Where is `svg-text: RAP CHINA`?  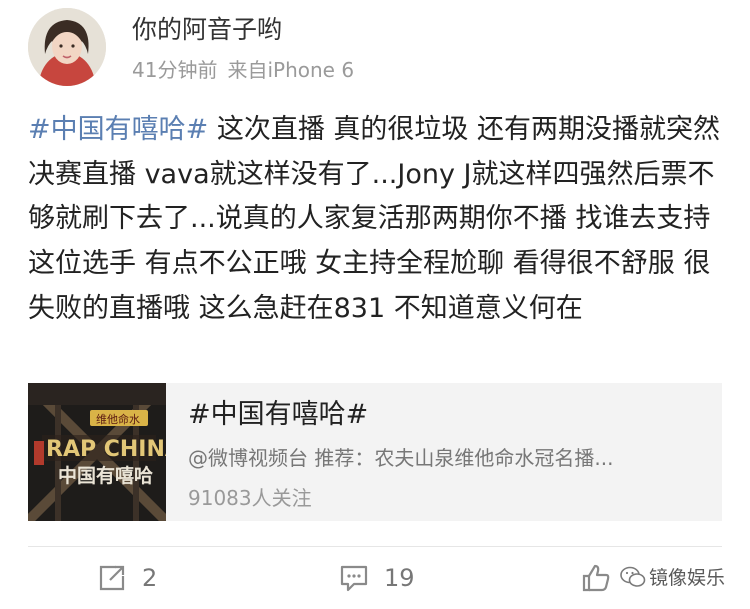
svg-text: RAP CHINA is located at coordinates (106, 449).